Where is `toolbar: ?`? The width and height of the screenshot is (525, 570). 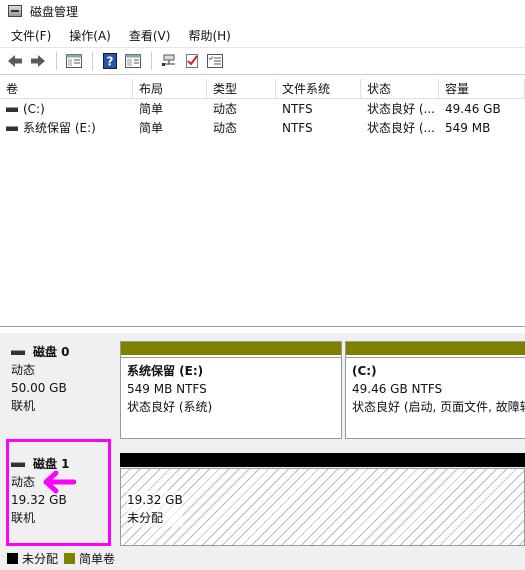 toolbar: ? is located at coordinates (262, 61).